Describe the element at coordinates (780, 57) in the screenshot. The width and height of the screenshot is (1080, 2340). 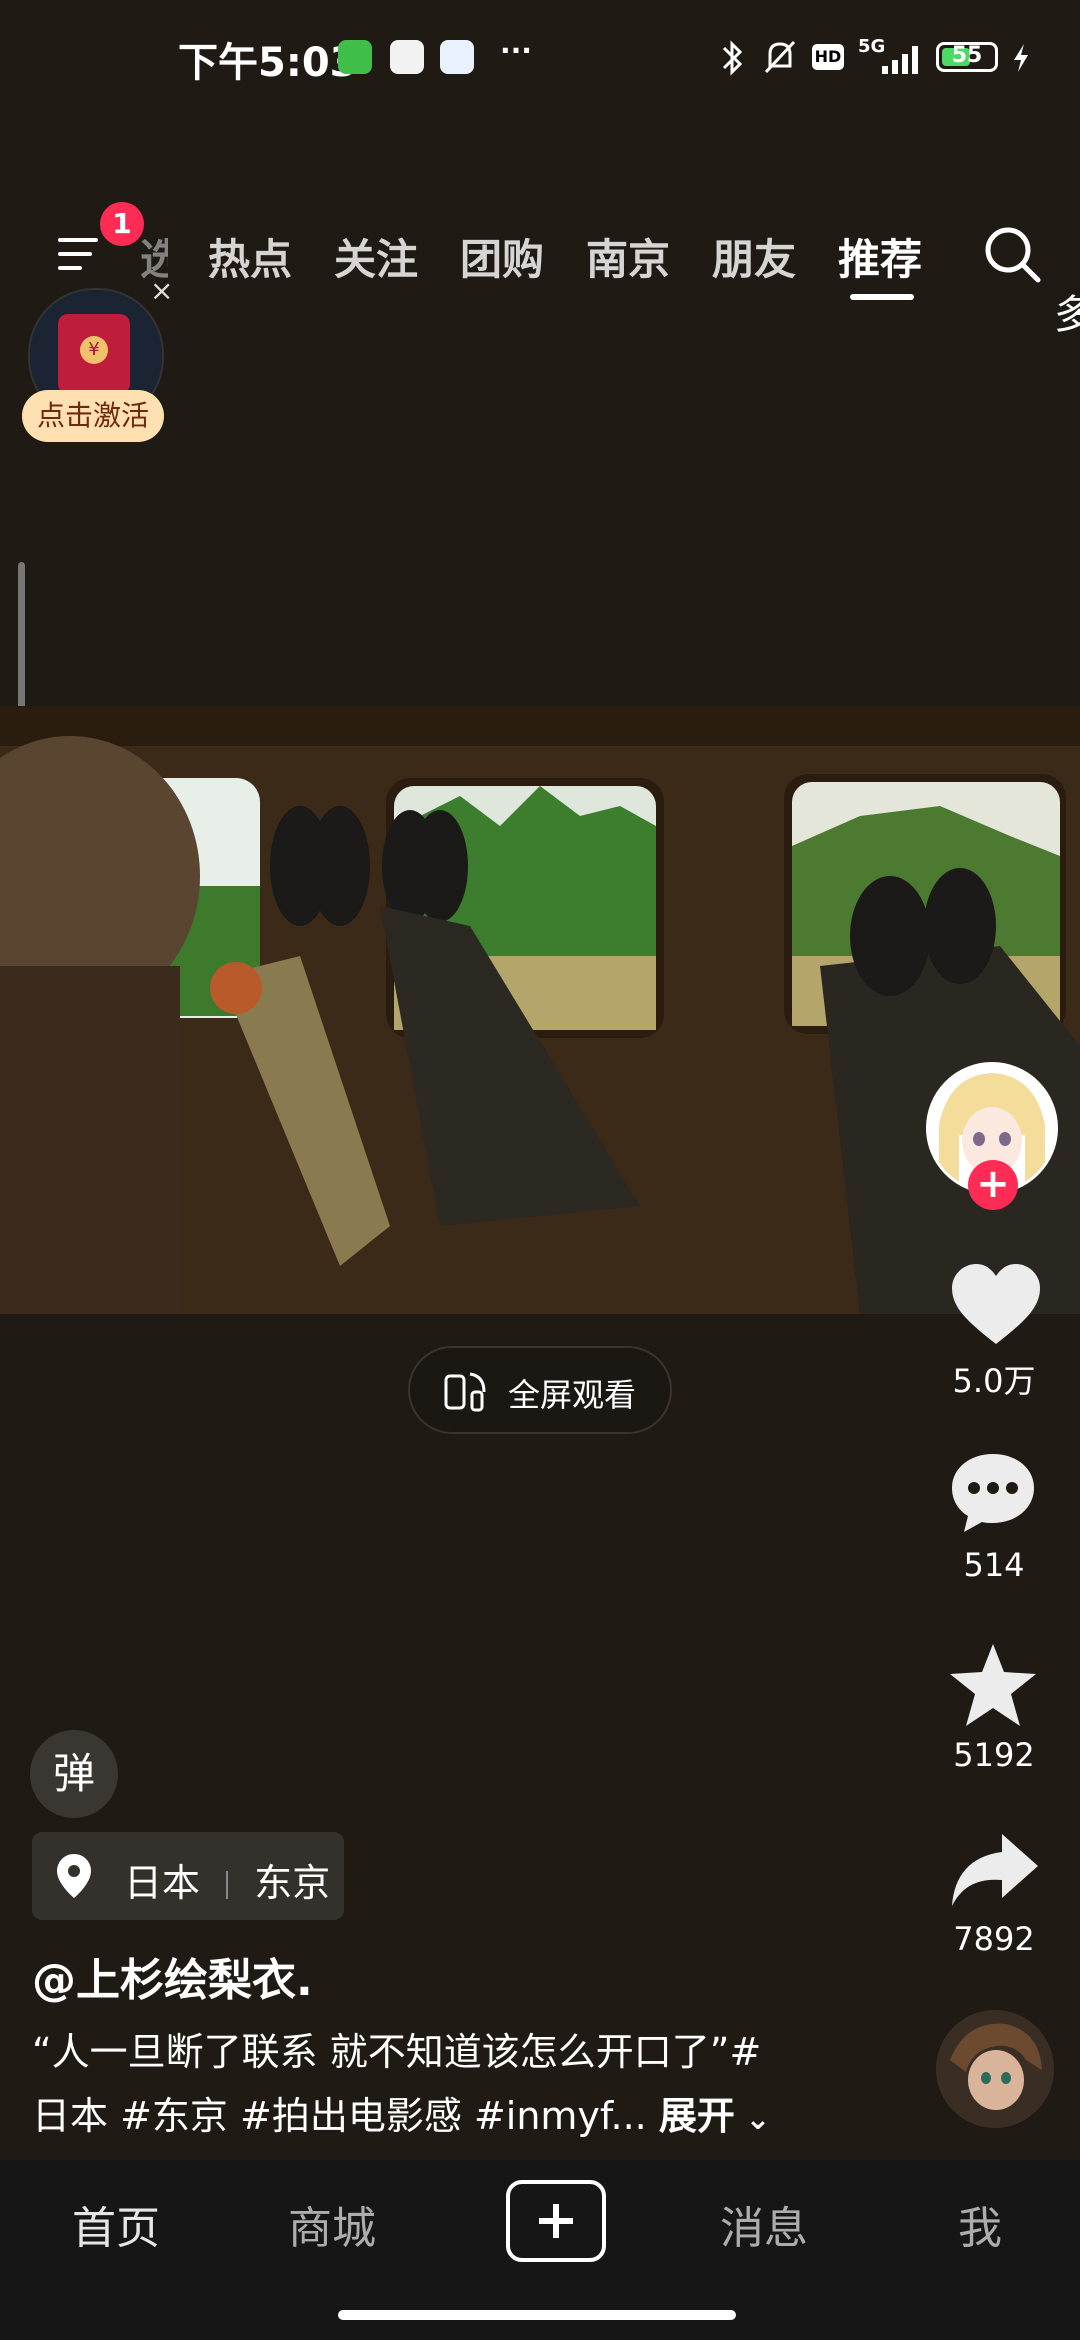
I see `mute-bell-icon` at that location.